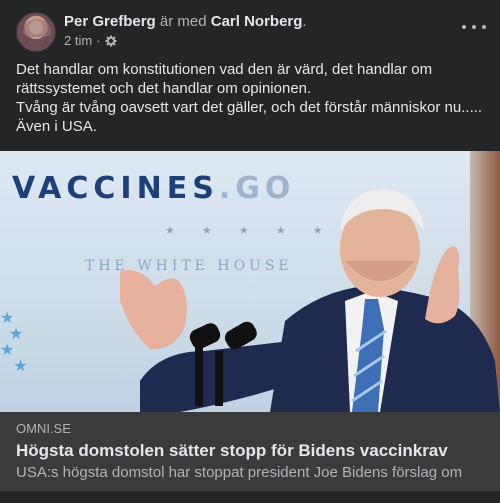 Image resolution: width=500 pixels, height=503 pixels. What do you see at coordinates (110, 21) in the screenshot?
I see `author-name: Per Grefberg` at bounding box center [110, 21].